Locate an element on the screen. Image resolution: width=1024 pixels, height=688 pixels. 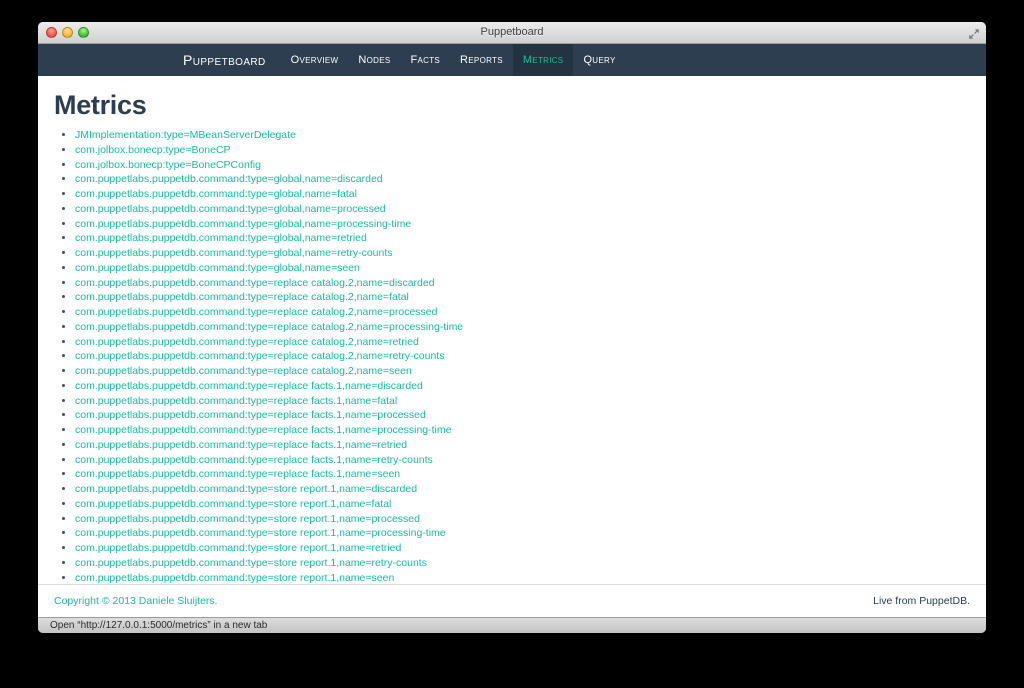
live-from-puppetdb-label: Live from PuppetDB. is located at coordinates (921, 601).